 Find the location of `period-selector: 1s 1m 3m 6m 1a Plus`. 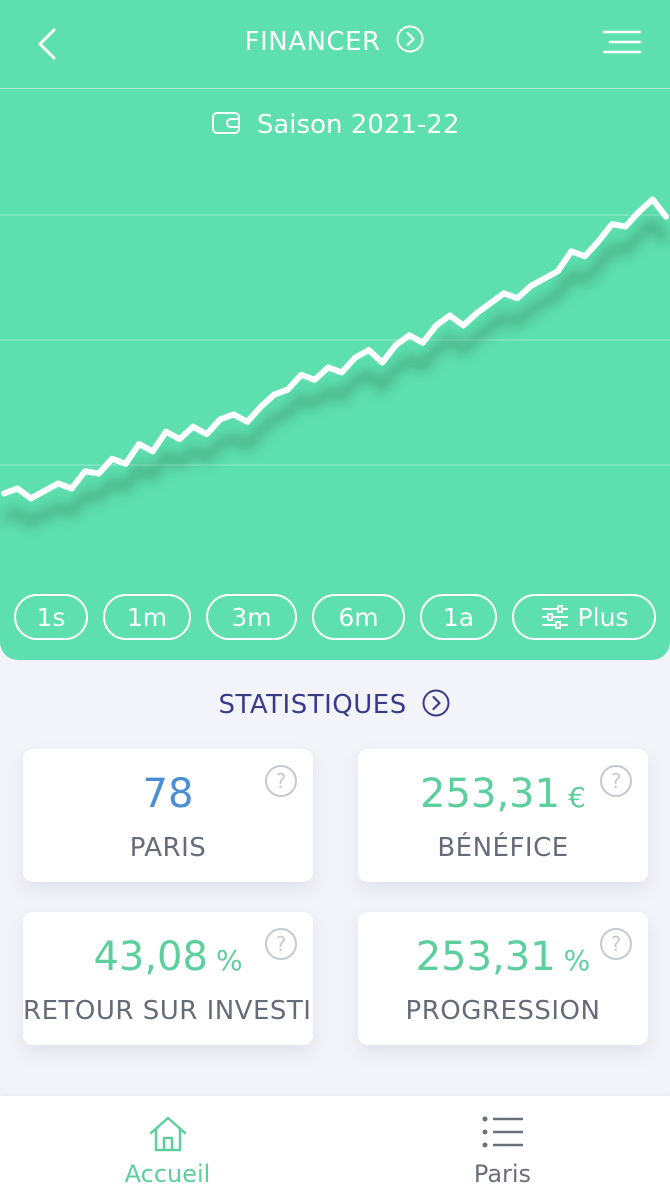

period-selector: 1s 1m 3m 6m 1a Plus is located at coordinates (335, 618).